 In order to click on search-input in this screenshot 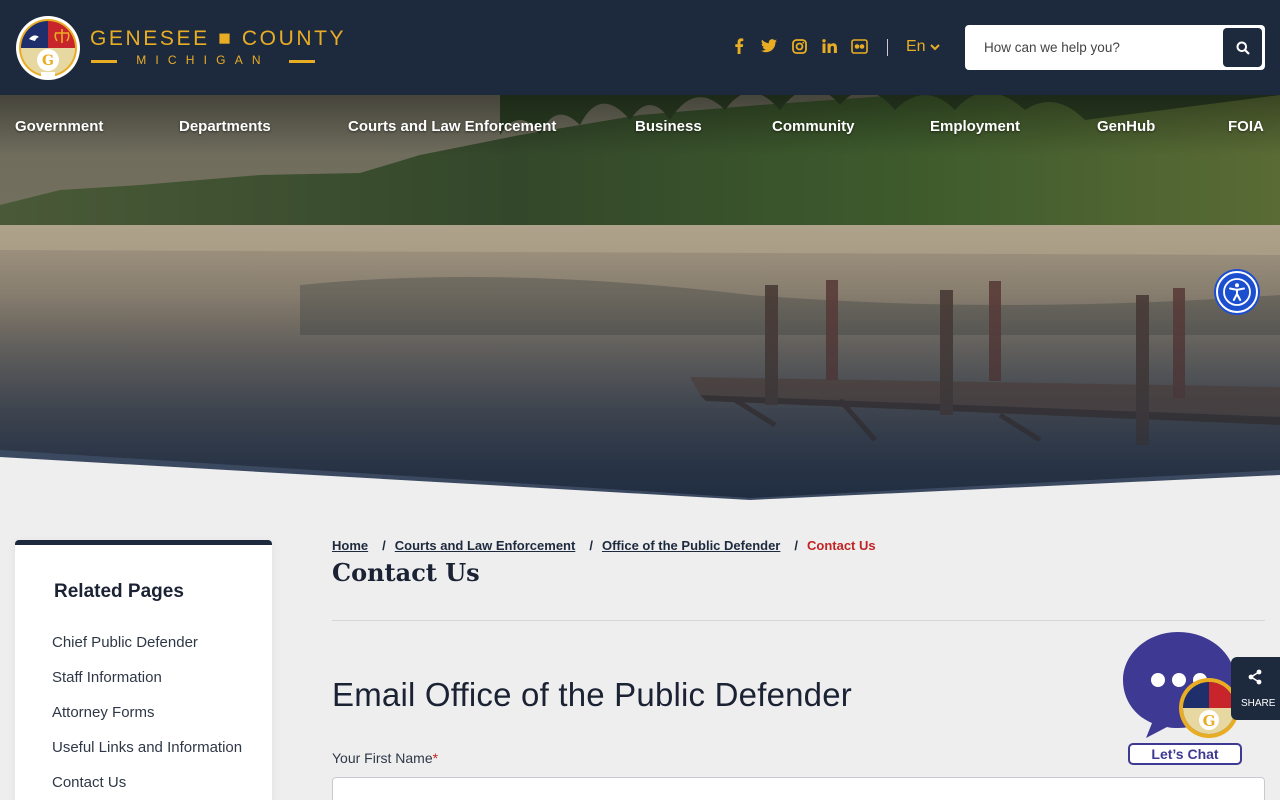, I will do `click(1099, 47)`.